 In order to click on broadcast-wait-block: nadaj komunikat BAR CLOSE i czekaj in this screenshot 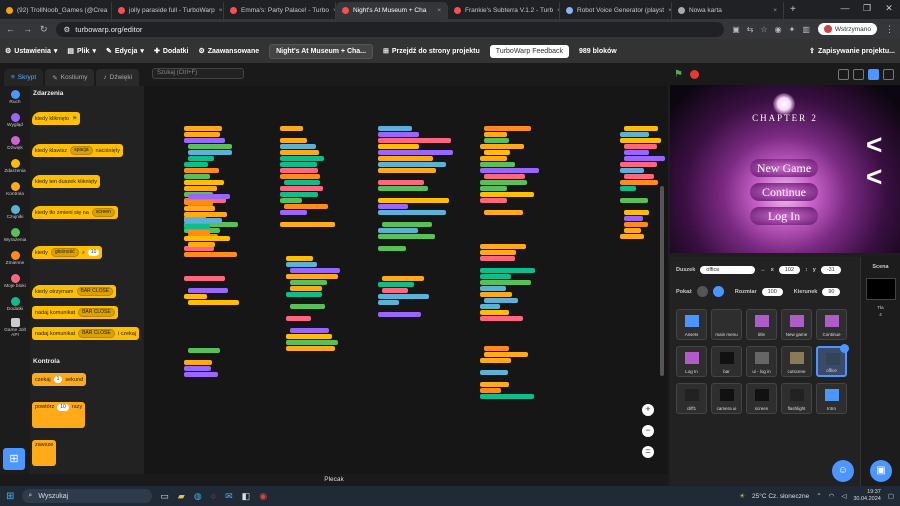, I will do `click(86, 333)`.